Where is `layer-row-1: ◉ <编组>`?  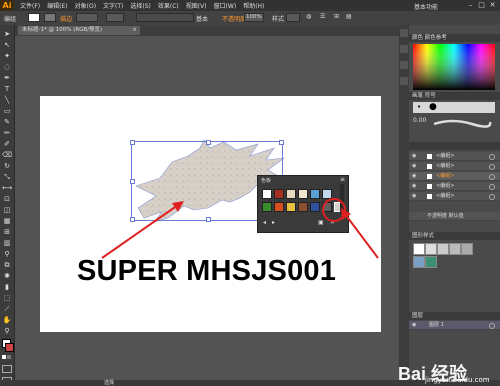 layer-row-1: ◉ <编组> is located at coordinates (454, 156).